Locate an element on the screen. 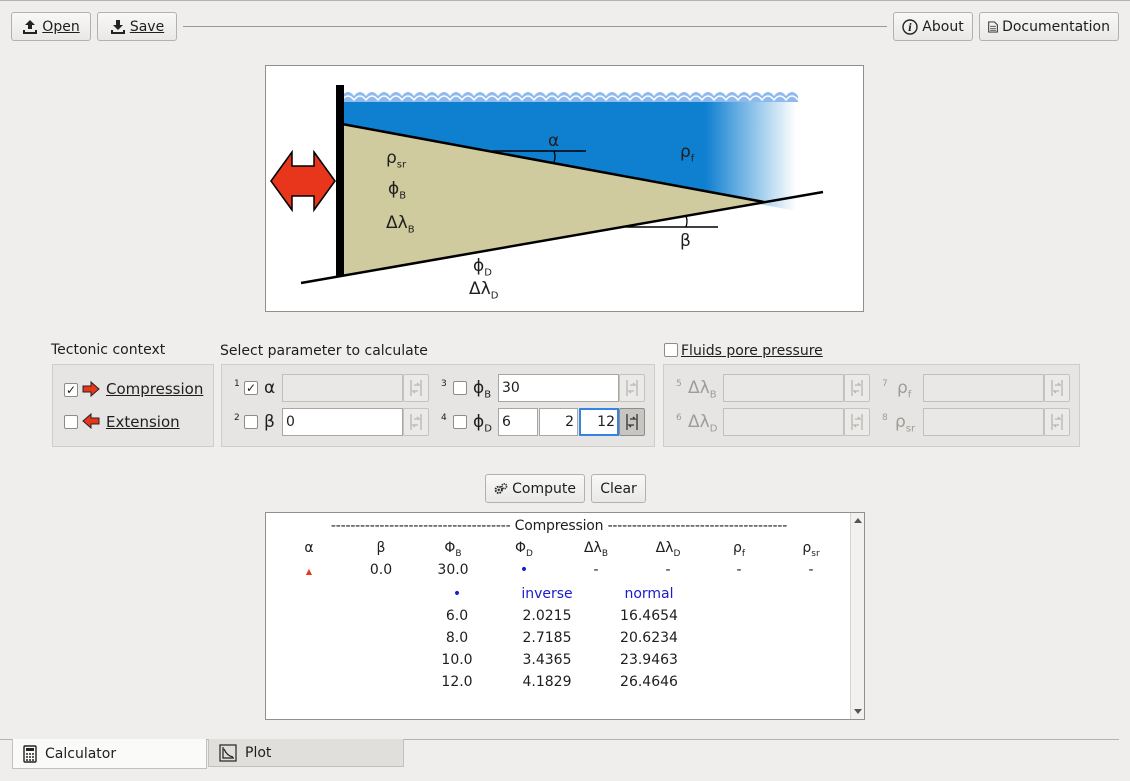 The width and height of the screenshot is (1130, 781). rhof-range-button is located at coordinates (1057, 388).